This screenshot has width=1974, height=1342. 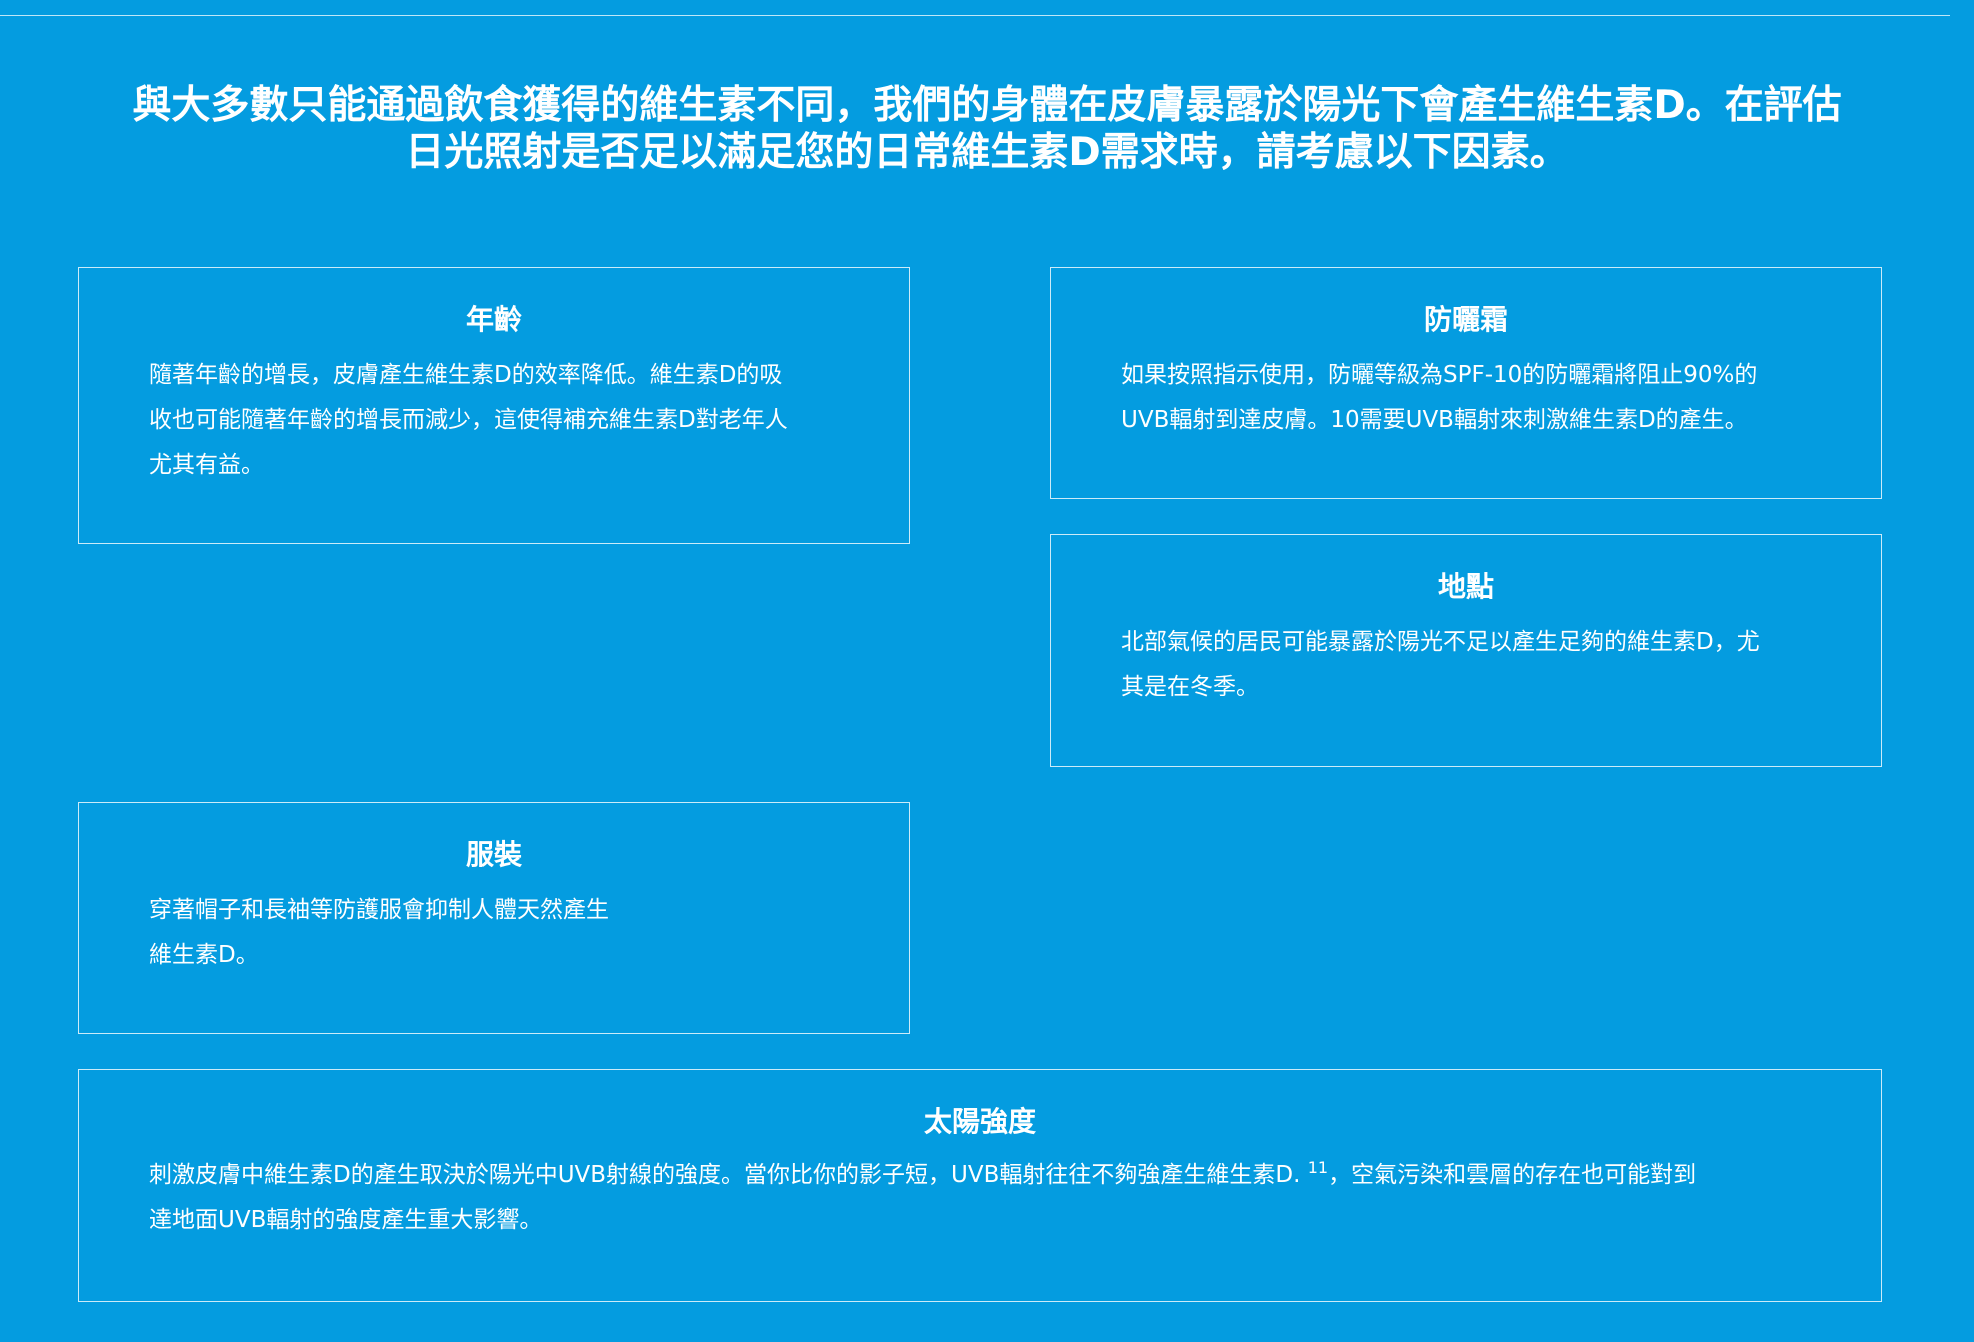 What do you see at coordinates (493, 319) in the screenshot?
I see `card-title: 年齡` at bounding box center [493, 319].